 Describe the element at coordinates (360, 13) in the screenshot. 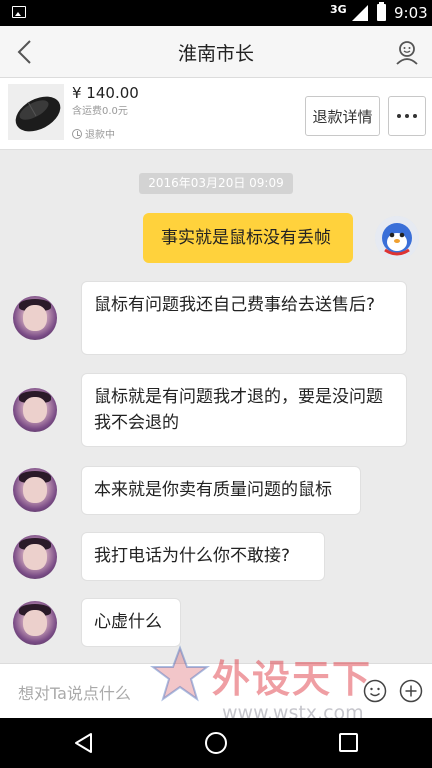

I see `signal-icon` at that location.